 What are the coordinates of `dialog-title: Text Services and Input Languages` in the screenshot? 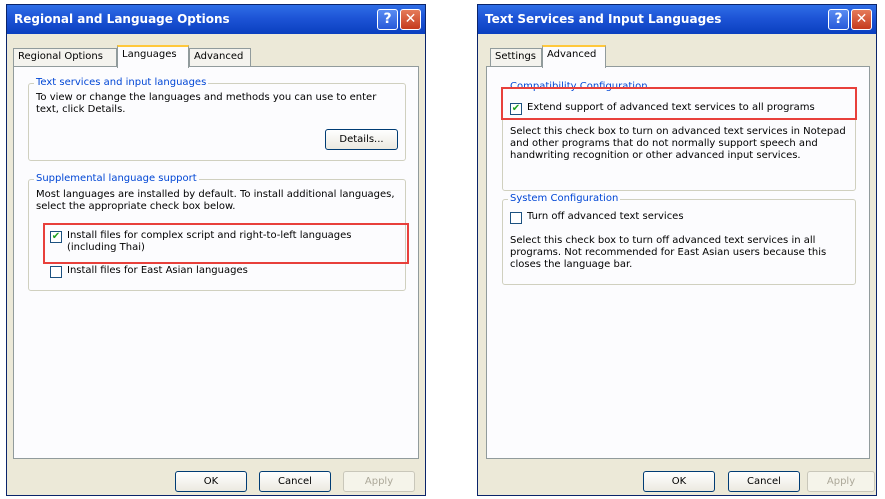 It's located at (603, 19).